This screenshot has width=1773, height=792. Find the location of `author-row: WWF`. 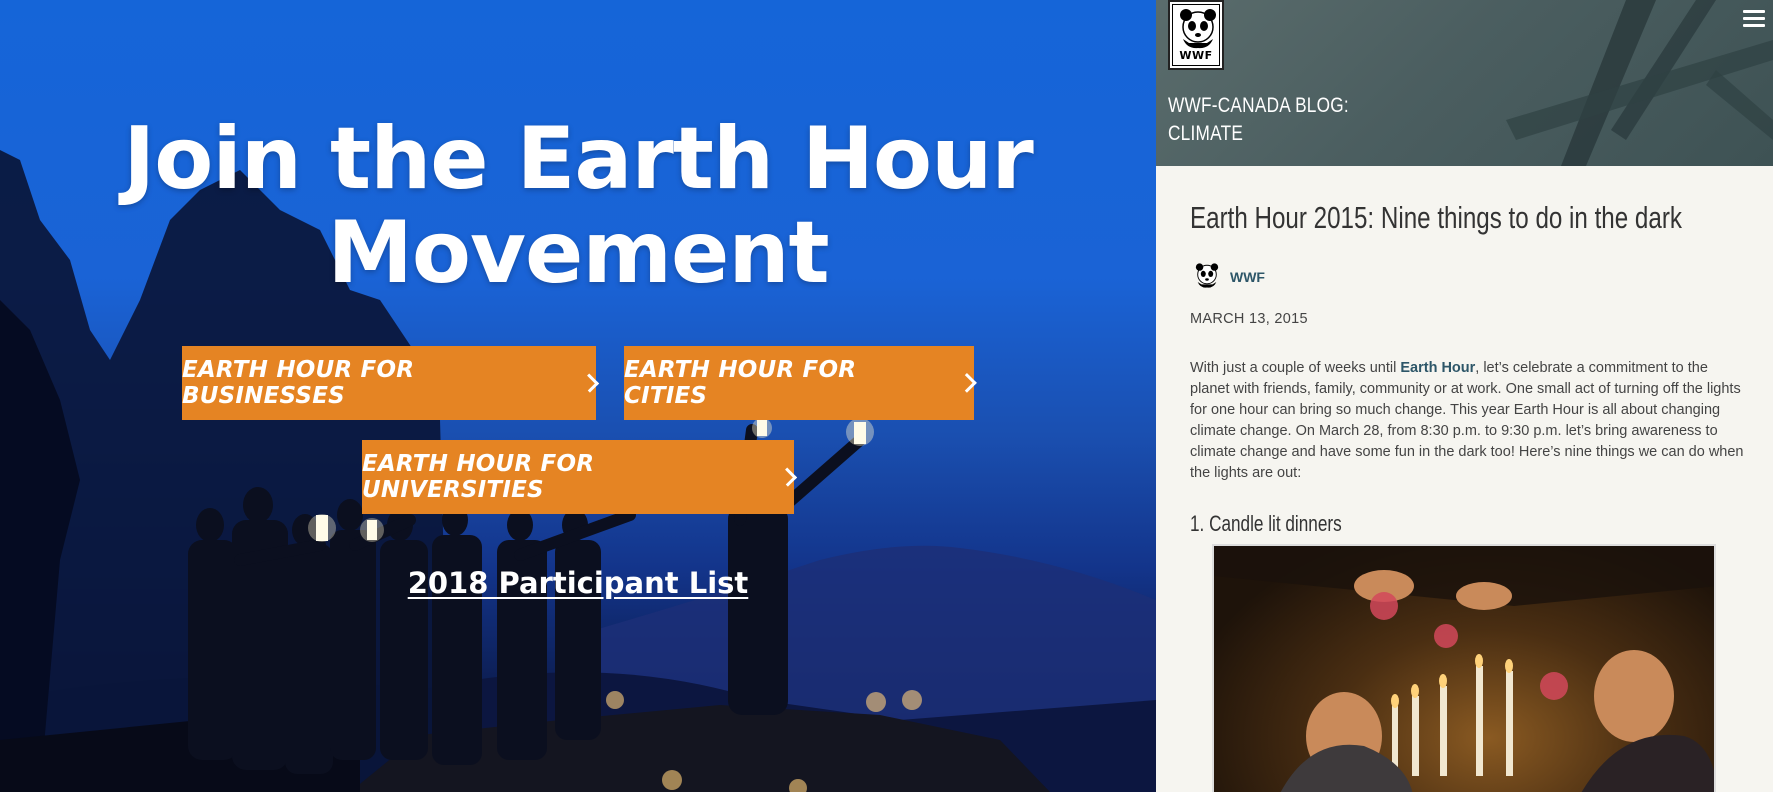

author-row: WWF is located at coordinates (1229, 277).